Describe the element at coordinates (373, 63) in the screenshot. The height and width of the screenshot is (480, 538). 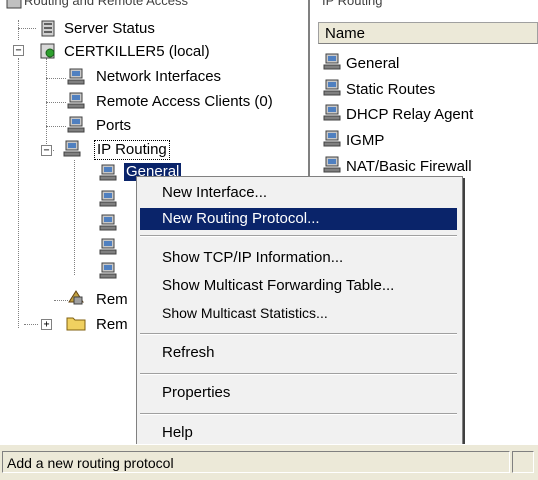
I see `list-item-label: General` at that location.